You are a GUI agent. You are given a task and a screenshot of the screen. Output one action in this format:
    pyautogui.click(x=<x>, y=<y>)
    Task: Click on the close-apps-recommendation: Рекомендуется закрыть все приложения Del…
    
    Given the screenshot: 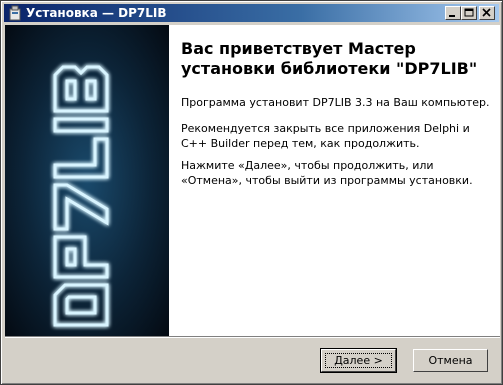 What is the action you would take?
    pyautogui.click(x=325, y=136)
    